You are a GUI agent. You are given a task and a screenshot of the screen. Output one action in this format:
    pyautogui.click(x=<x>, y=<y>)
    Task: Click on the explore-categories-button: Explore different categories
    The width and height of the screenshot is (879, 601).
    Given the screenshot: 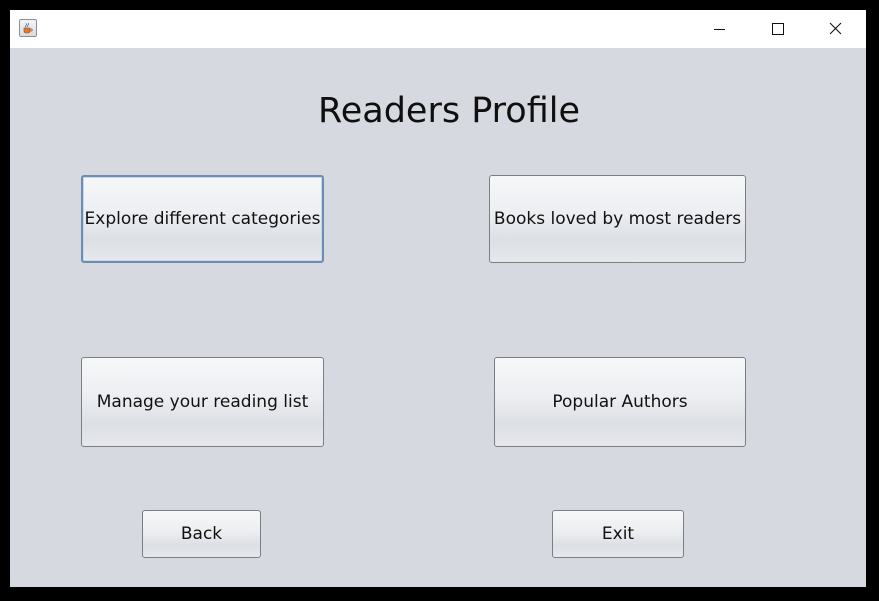 What is the action you would take?
    pyautogui.click(x=202, y=219)
    